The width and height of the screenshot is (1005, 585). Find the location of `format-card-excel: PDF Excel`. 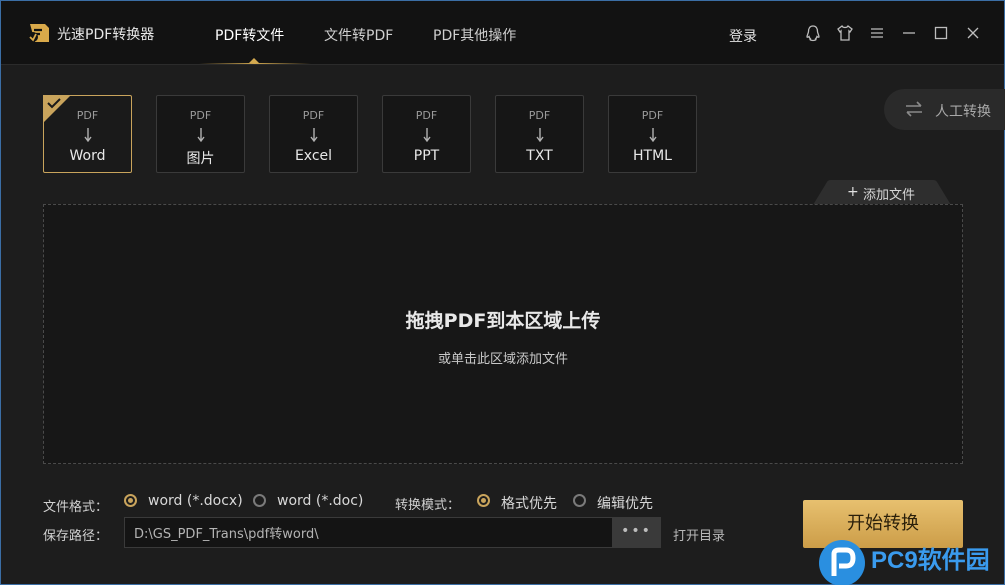

format-card-excel: PDF Excel is located at coordinates (313, 134).